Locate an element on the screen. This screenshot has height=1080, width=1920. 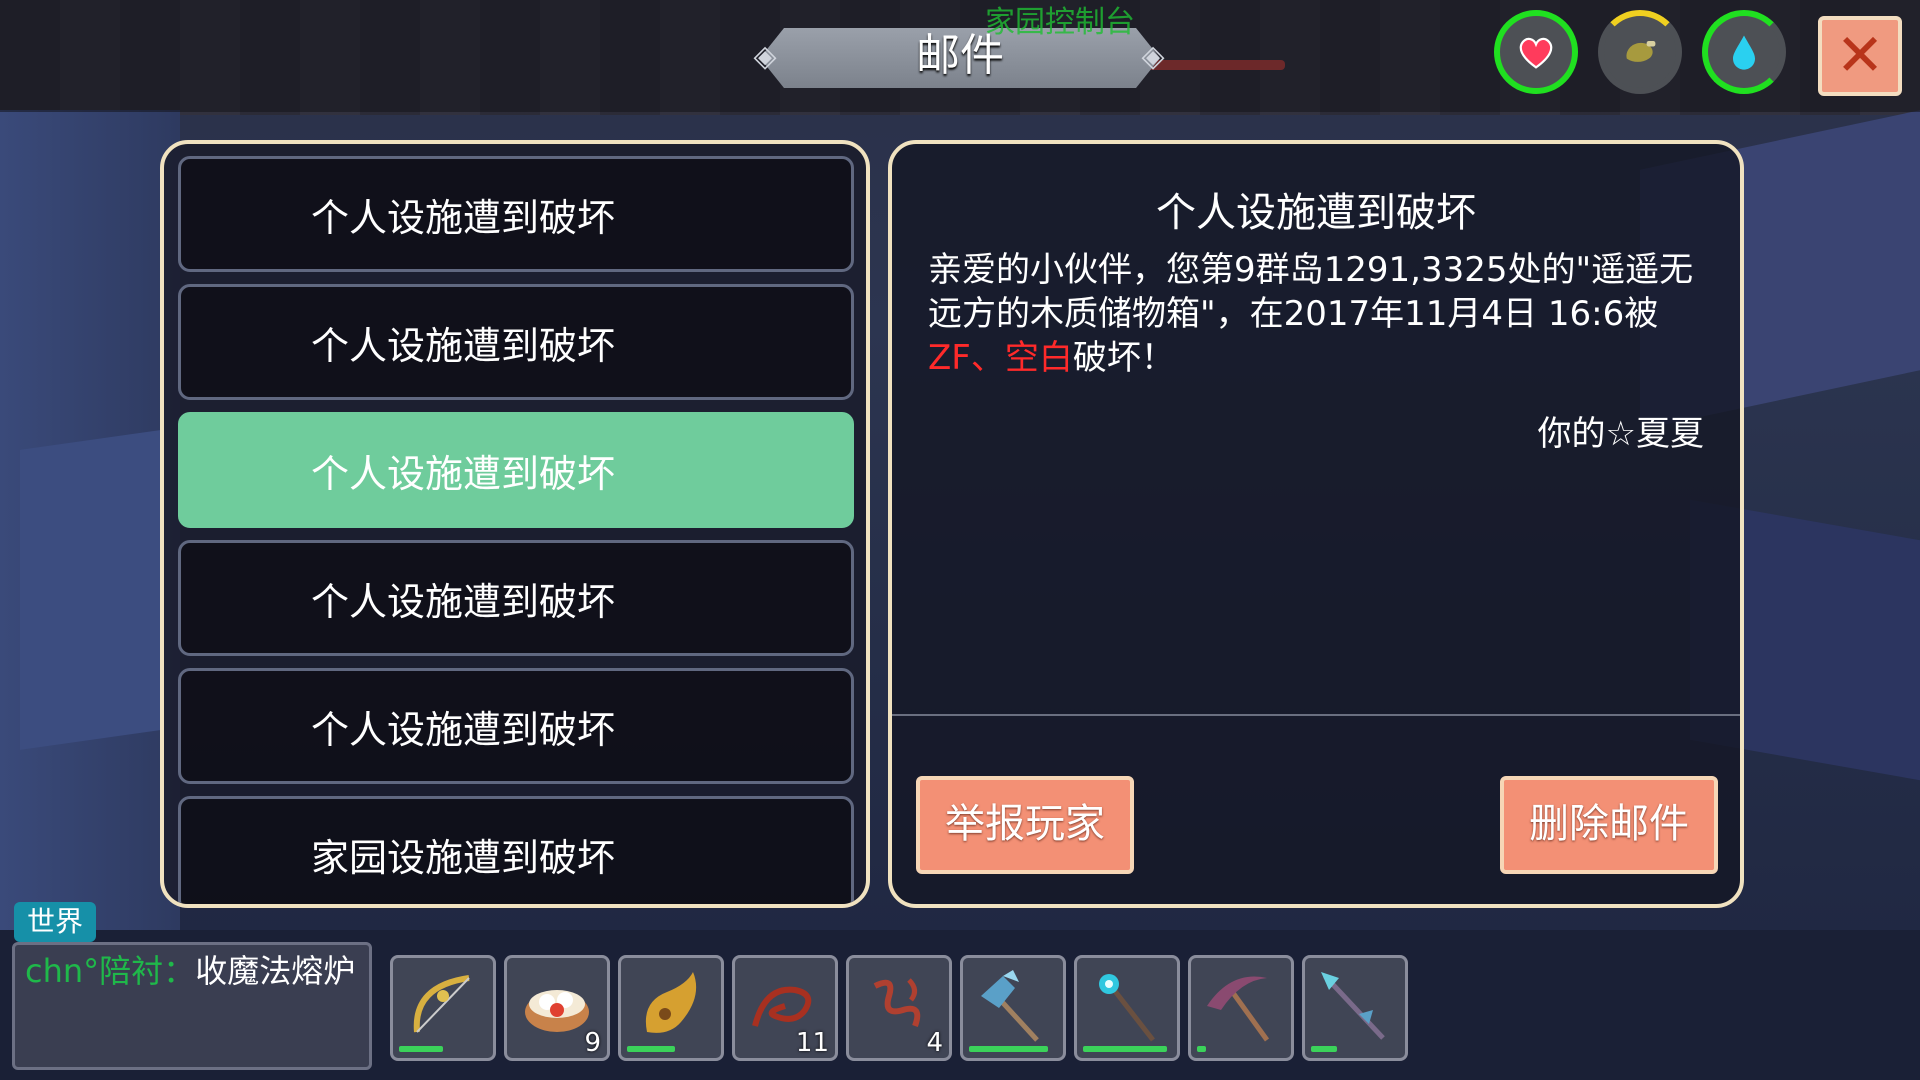
page-title: 邮件 is located at coordinates (960, 55).